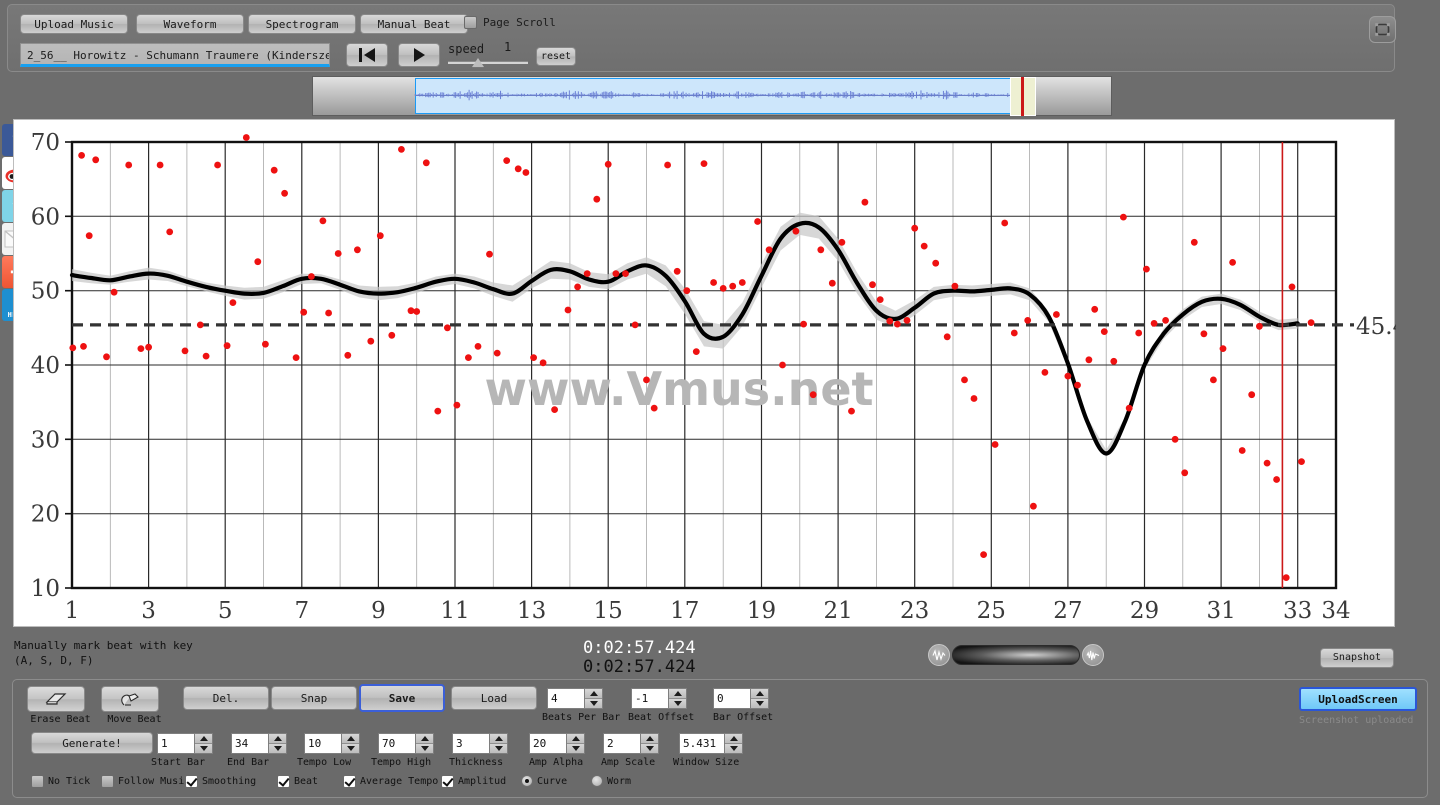  What do you see at coordinates (593, 694) in the screenshot?
I see `beats-per-bar-increment` at bounding box center [593, 694].